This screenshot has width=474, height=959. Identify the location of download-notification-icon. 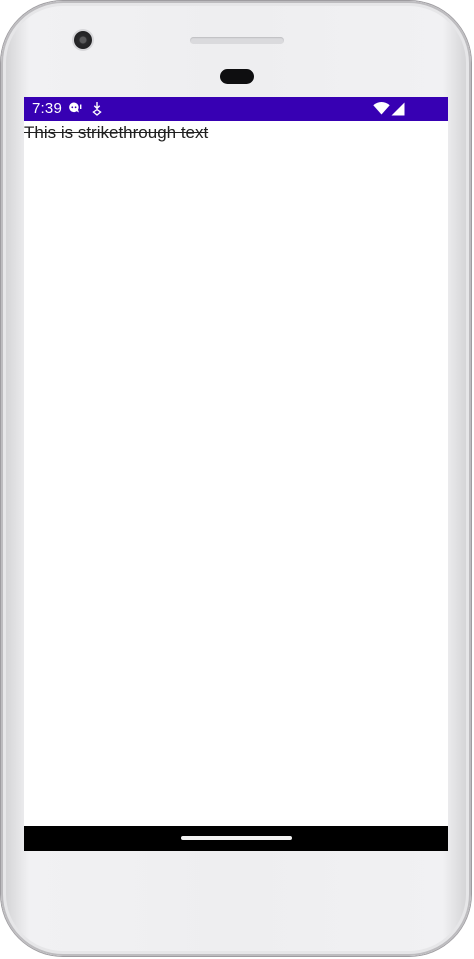
(97, 109).